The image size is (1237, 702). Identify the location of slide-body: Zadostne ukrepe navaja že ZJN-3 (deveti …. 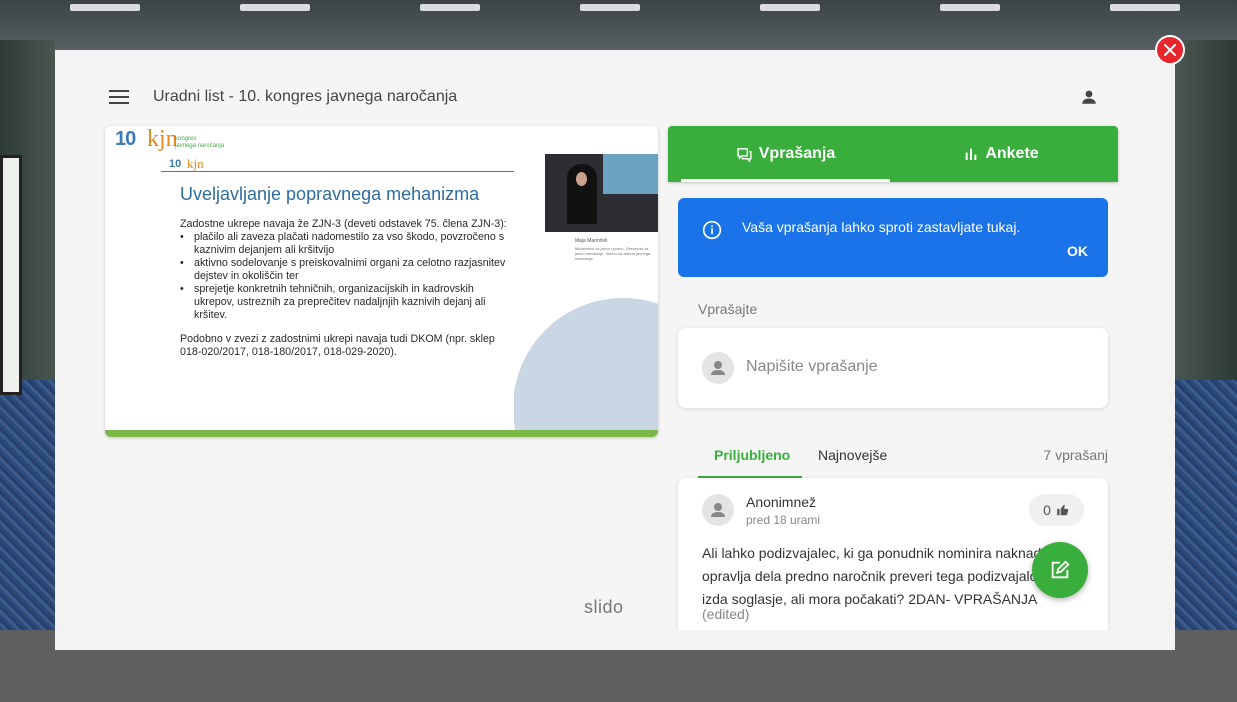
(345, 288).